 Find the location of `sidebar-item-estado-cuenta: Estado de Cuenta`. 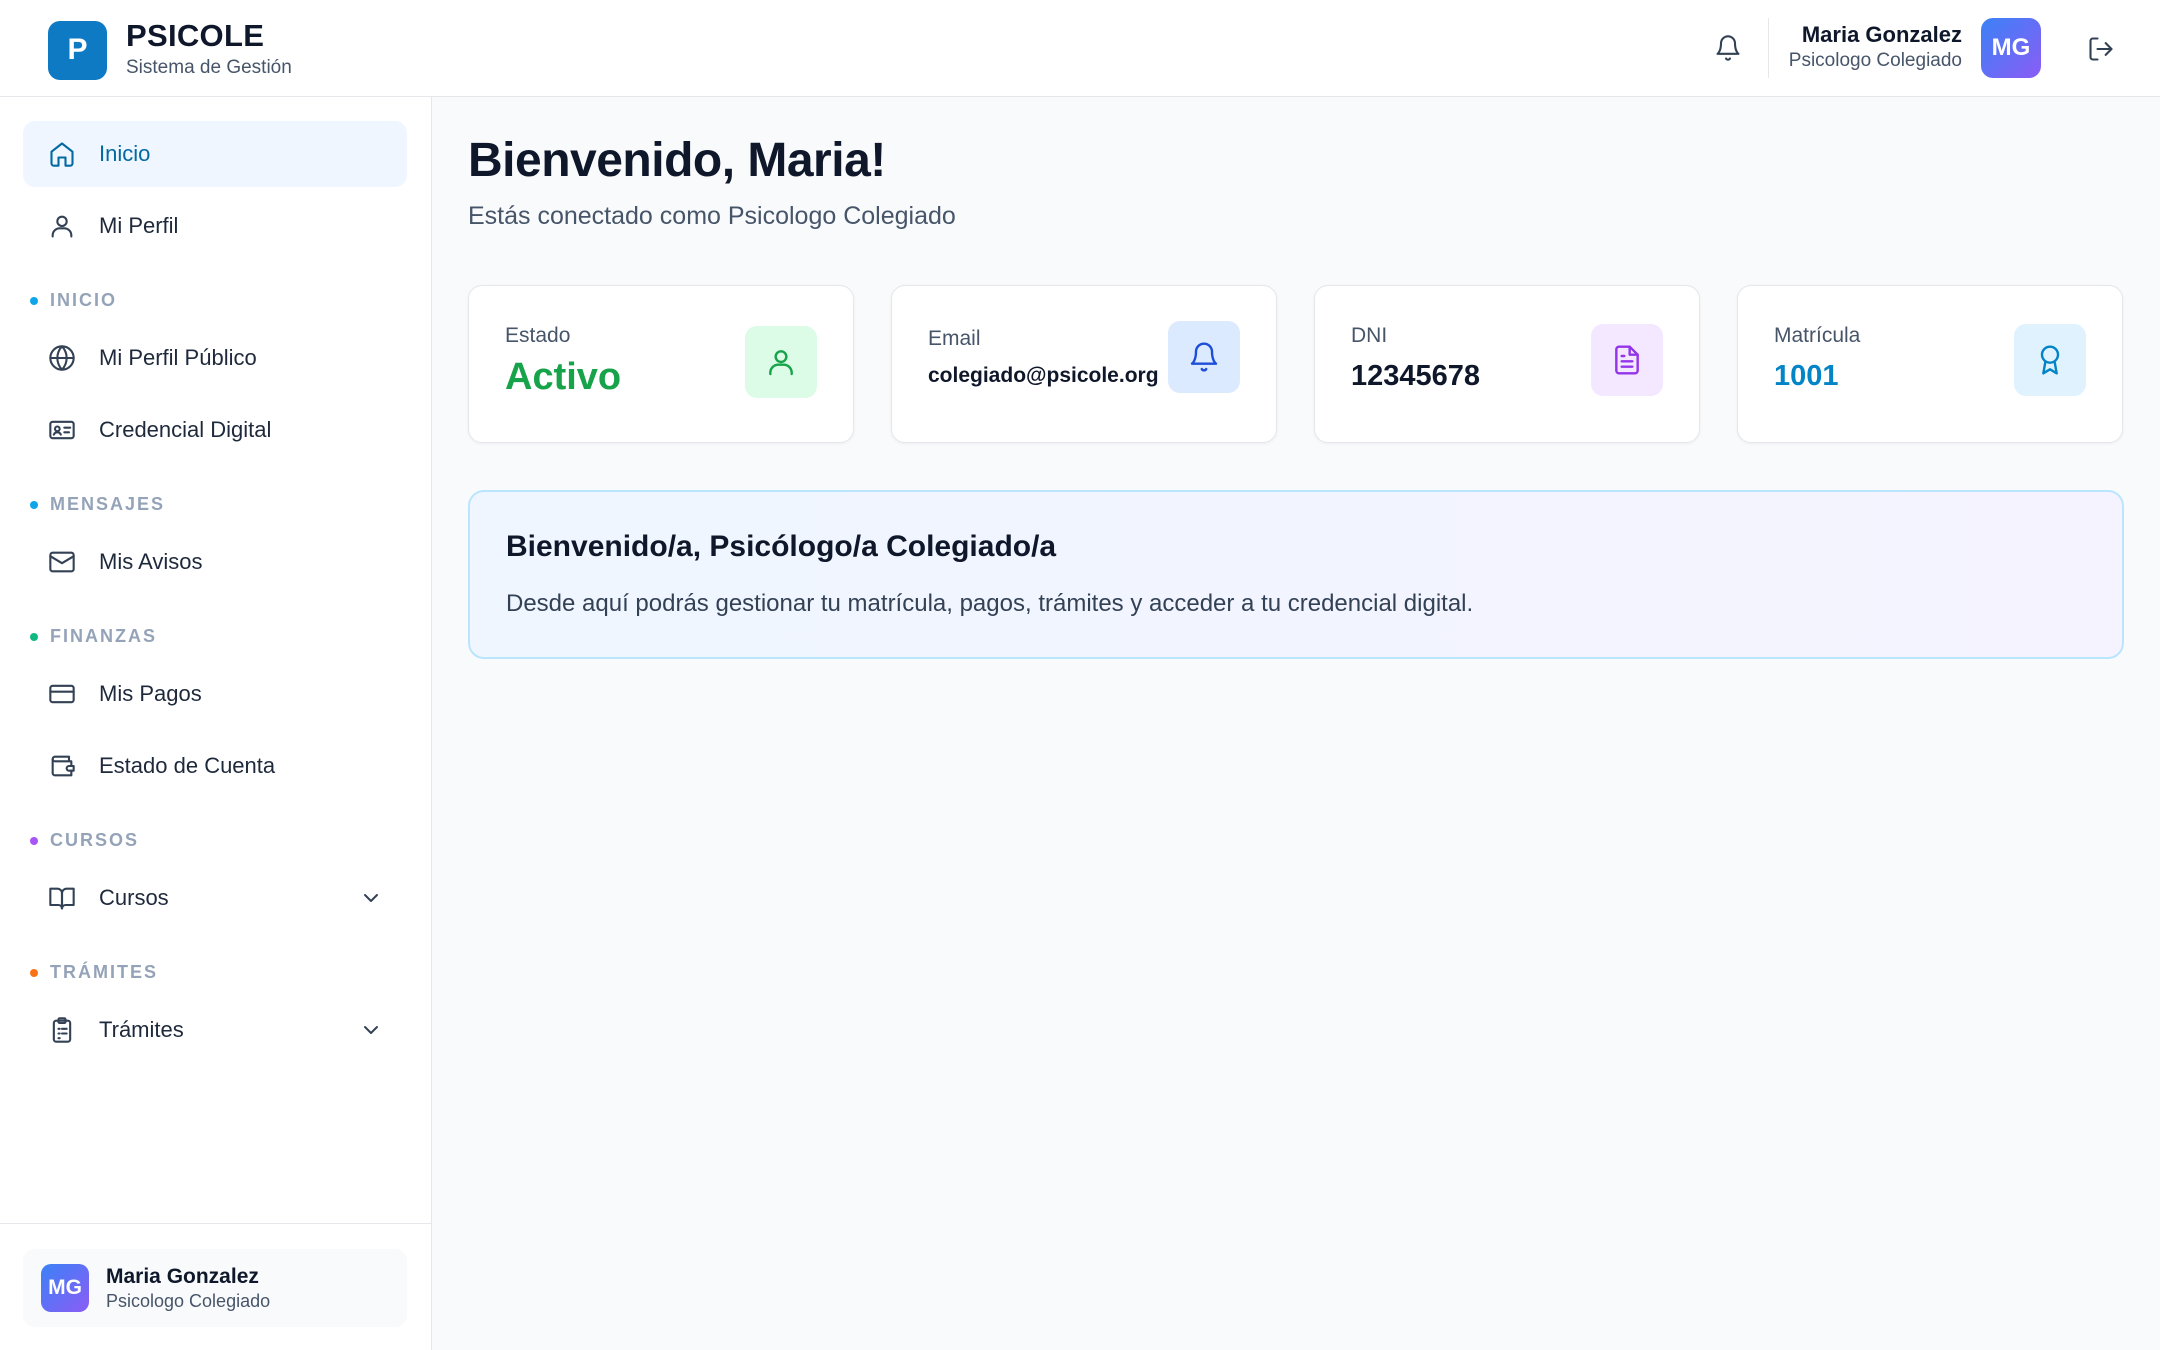

sidebar-item-estado-cuenta: Estado de Cuenta is located at coordinates (215, 766).